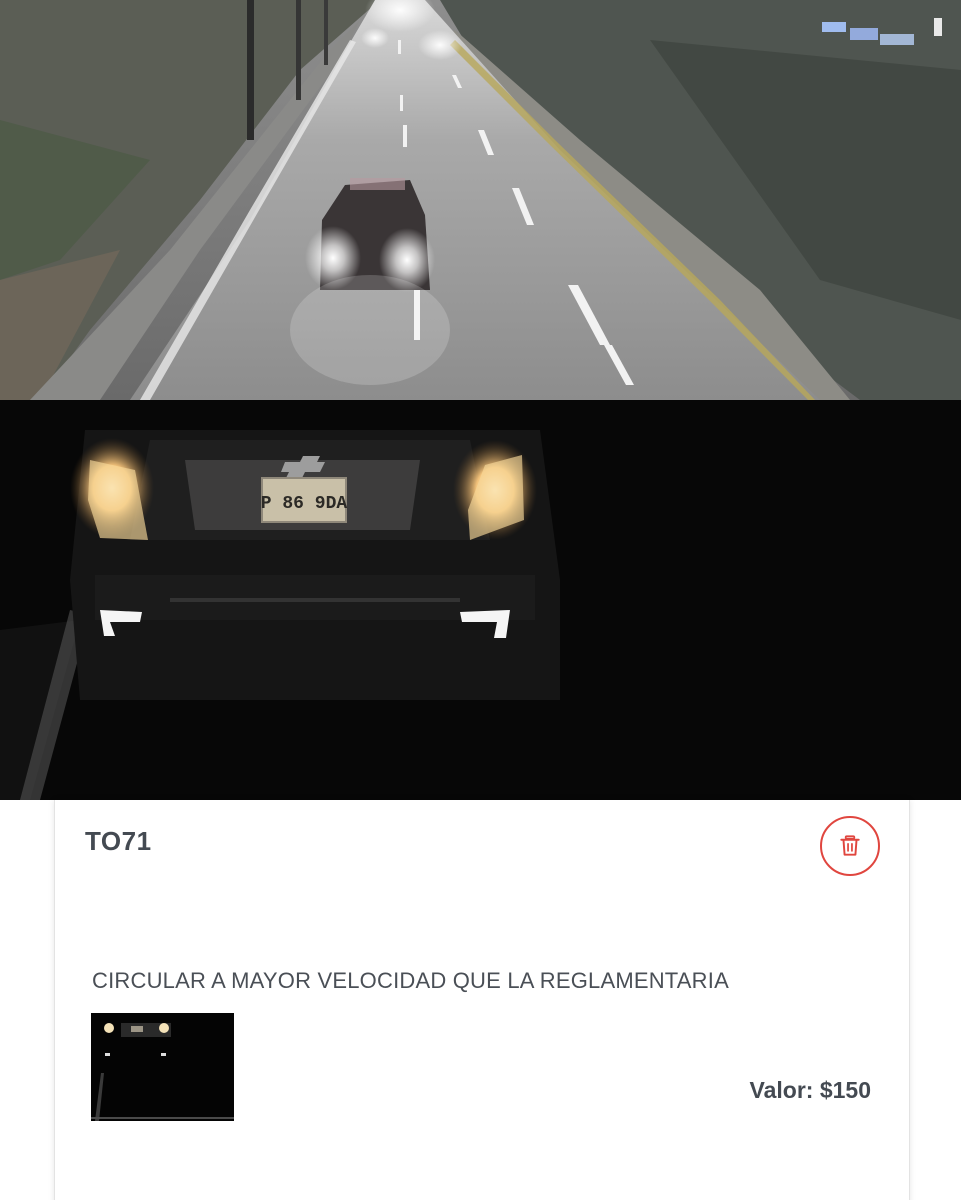 The height and width of the screenshot is (1200, 961). I want to click on fine-code: TO71, so click(118, 841).